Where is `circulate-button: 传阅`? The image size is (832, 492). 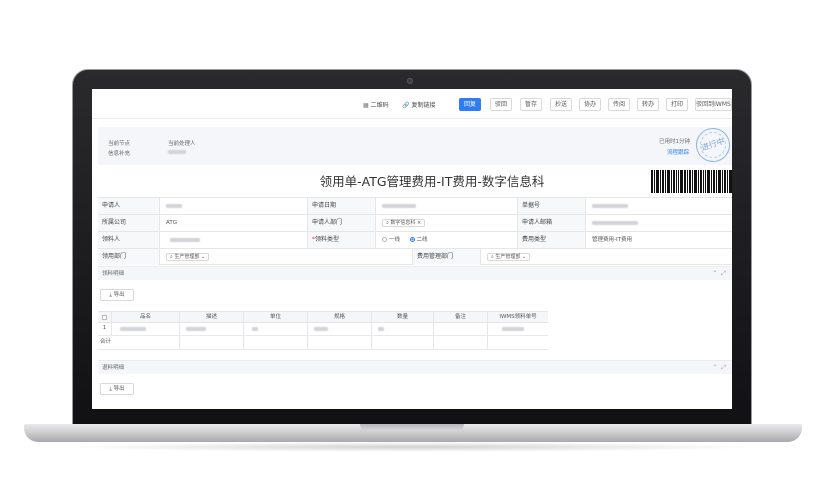
circulate-button: 传阅 is located at coordinates (619, 104).